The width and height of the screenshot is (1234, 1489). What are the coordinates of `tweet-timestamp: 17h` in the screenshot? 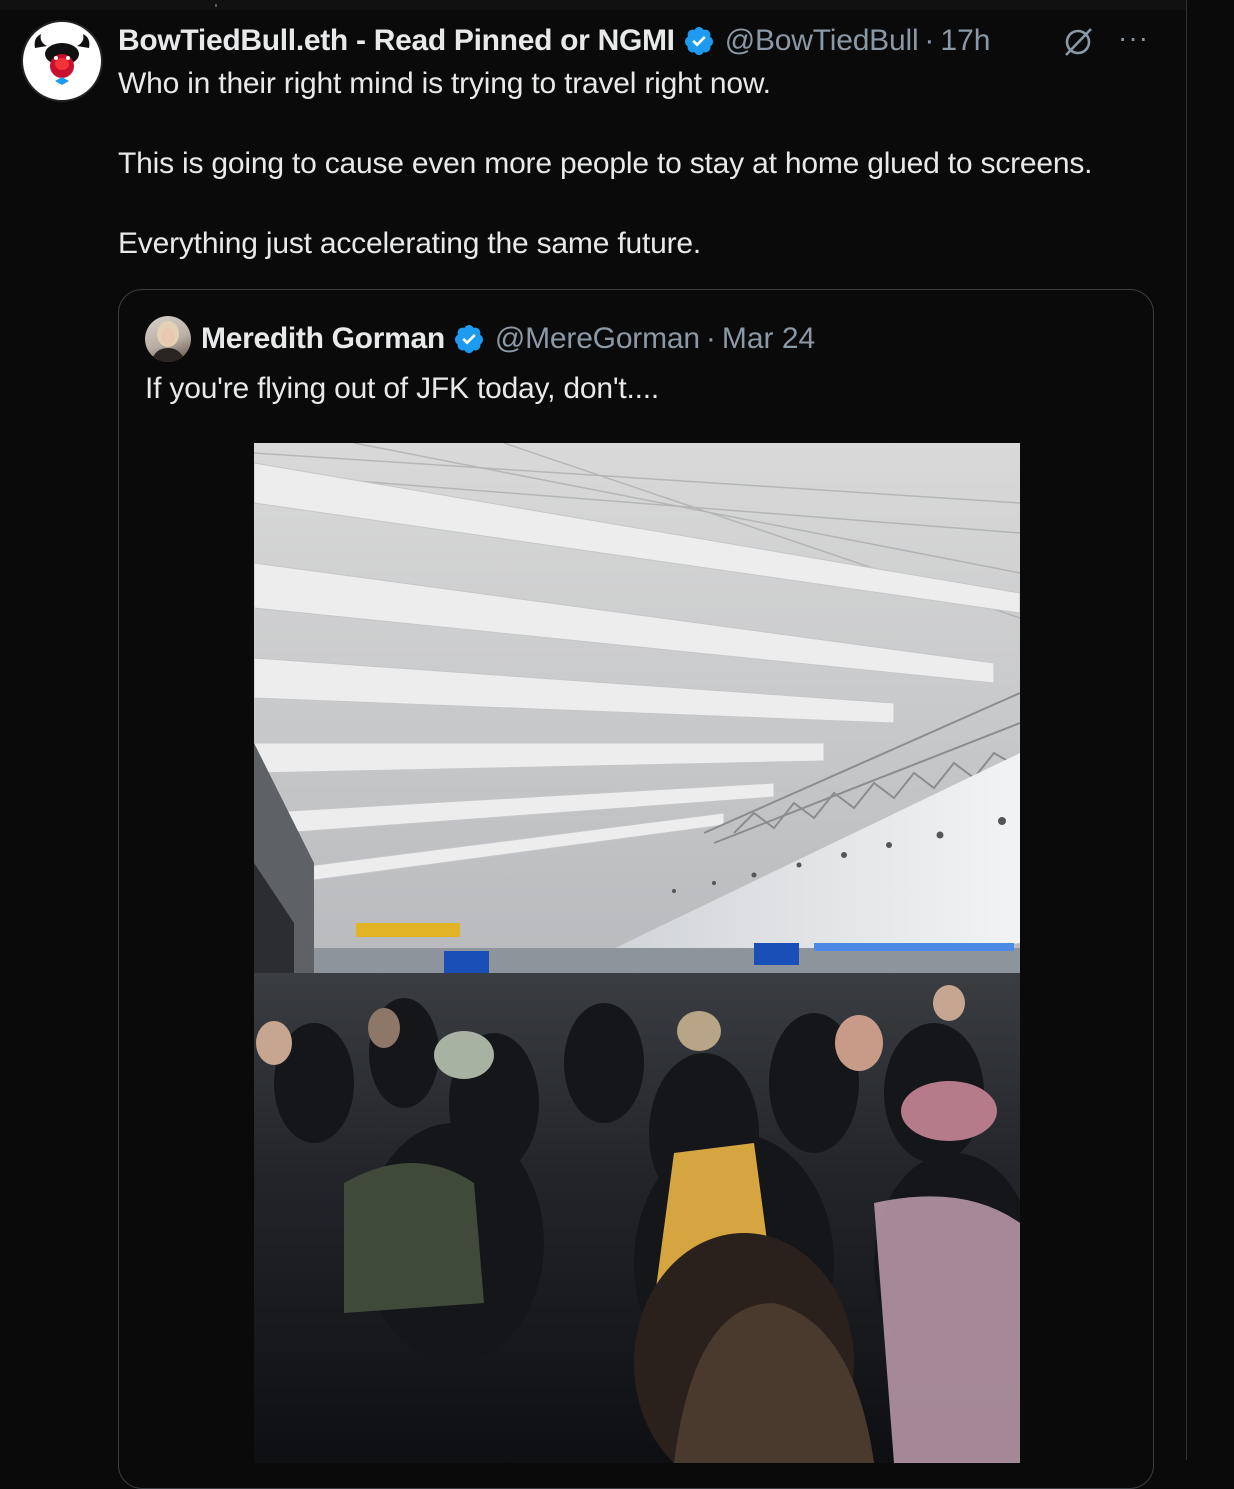 It's located at (965, 41).